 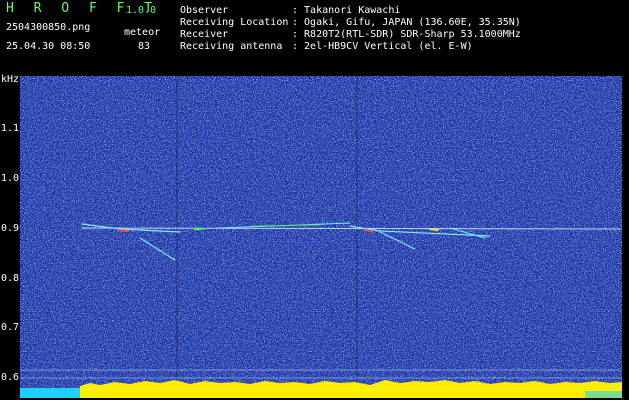 What do you see at coordinates (204, 34) in the screenshot?
I see `info-key-receiver: Receiver` at bounding box center [204, 34].